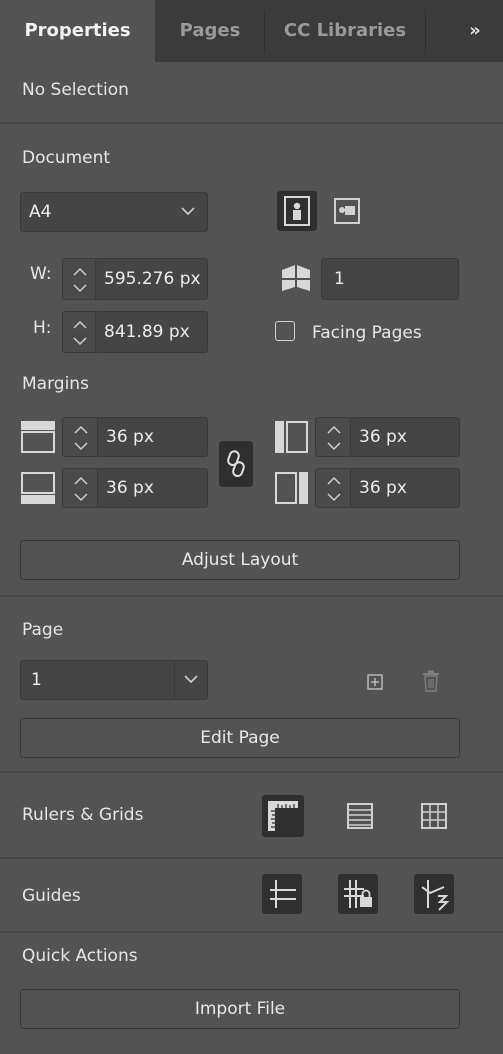  Describe the element at coordinates (83, 815) in the screenshot. I see `rulers-grids-heading: Rulers & Grids` at that location.